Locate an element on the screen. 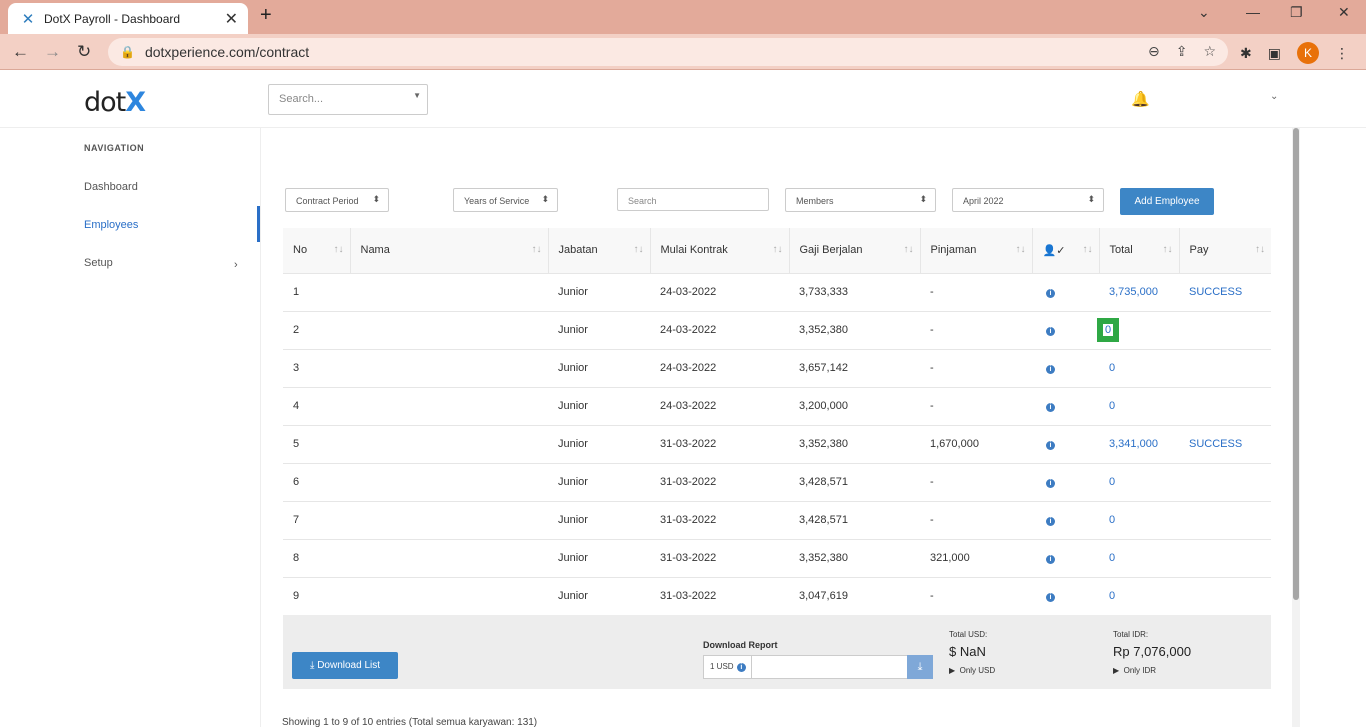 This screenshot has width=1366, height=727. total-usd-value: $ NaN is located at coordinates (967, 651).